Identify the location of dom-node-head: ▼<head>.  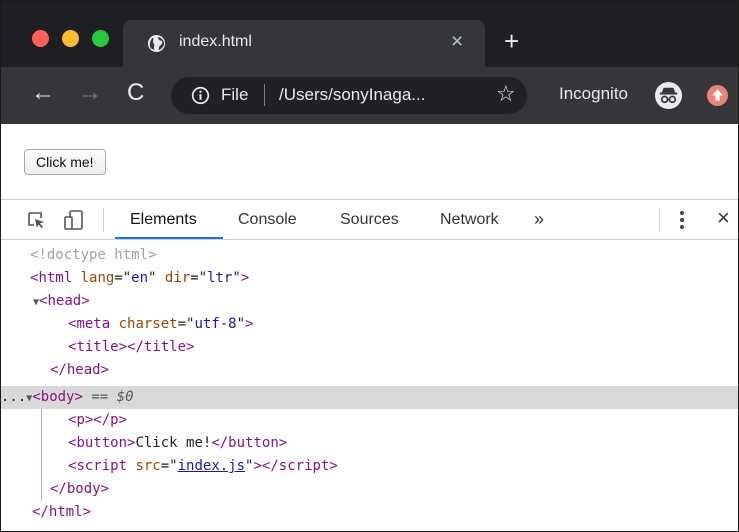
(369, 301).